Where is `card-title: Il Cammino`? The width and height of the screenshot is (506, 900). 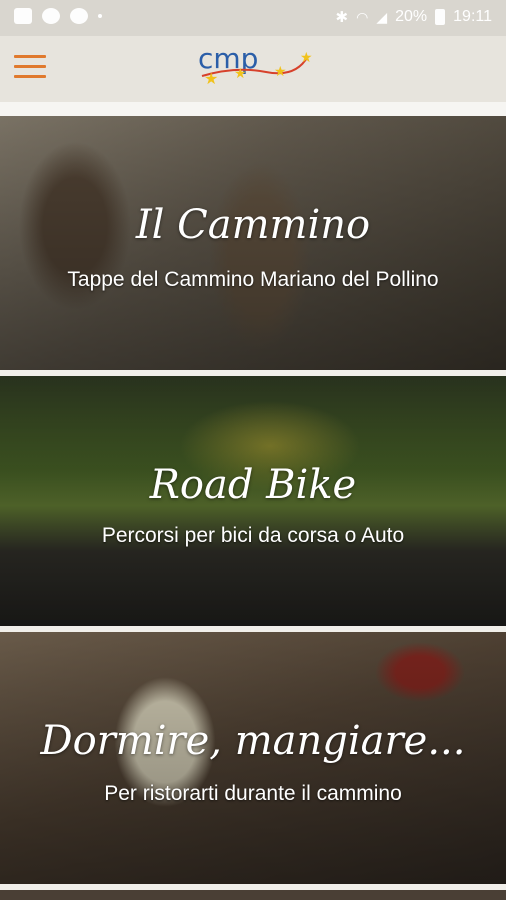 card-title: Il Cammino is located at coordinates (253, 225).